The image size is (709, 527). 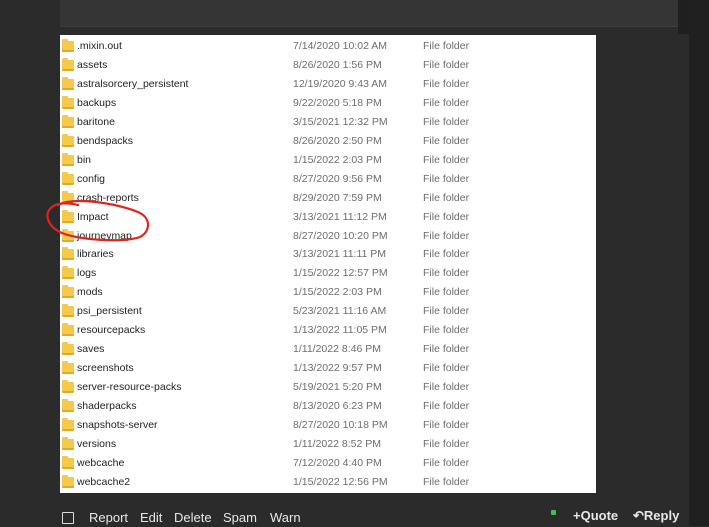 I want to click on file-date-modified: 1/15/2022 12:56 PM, so click(x=340, y=481).